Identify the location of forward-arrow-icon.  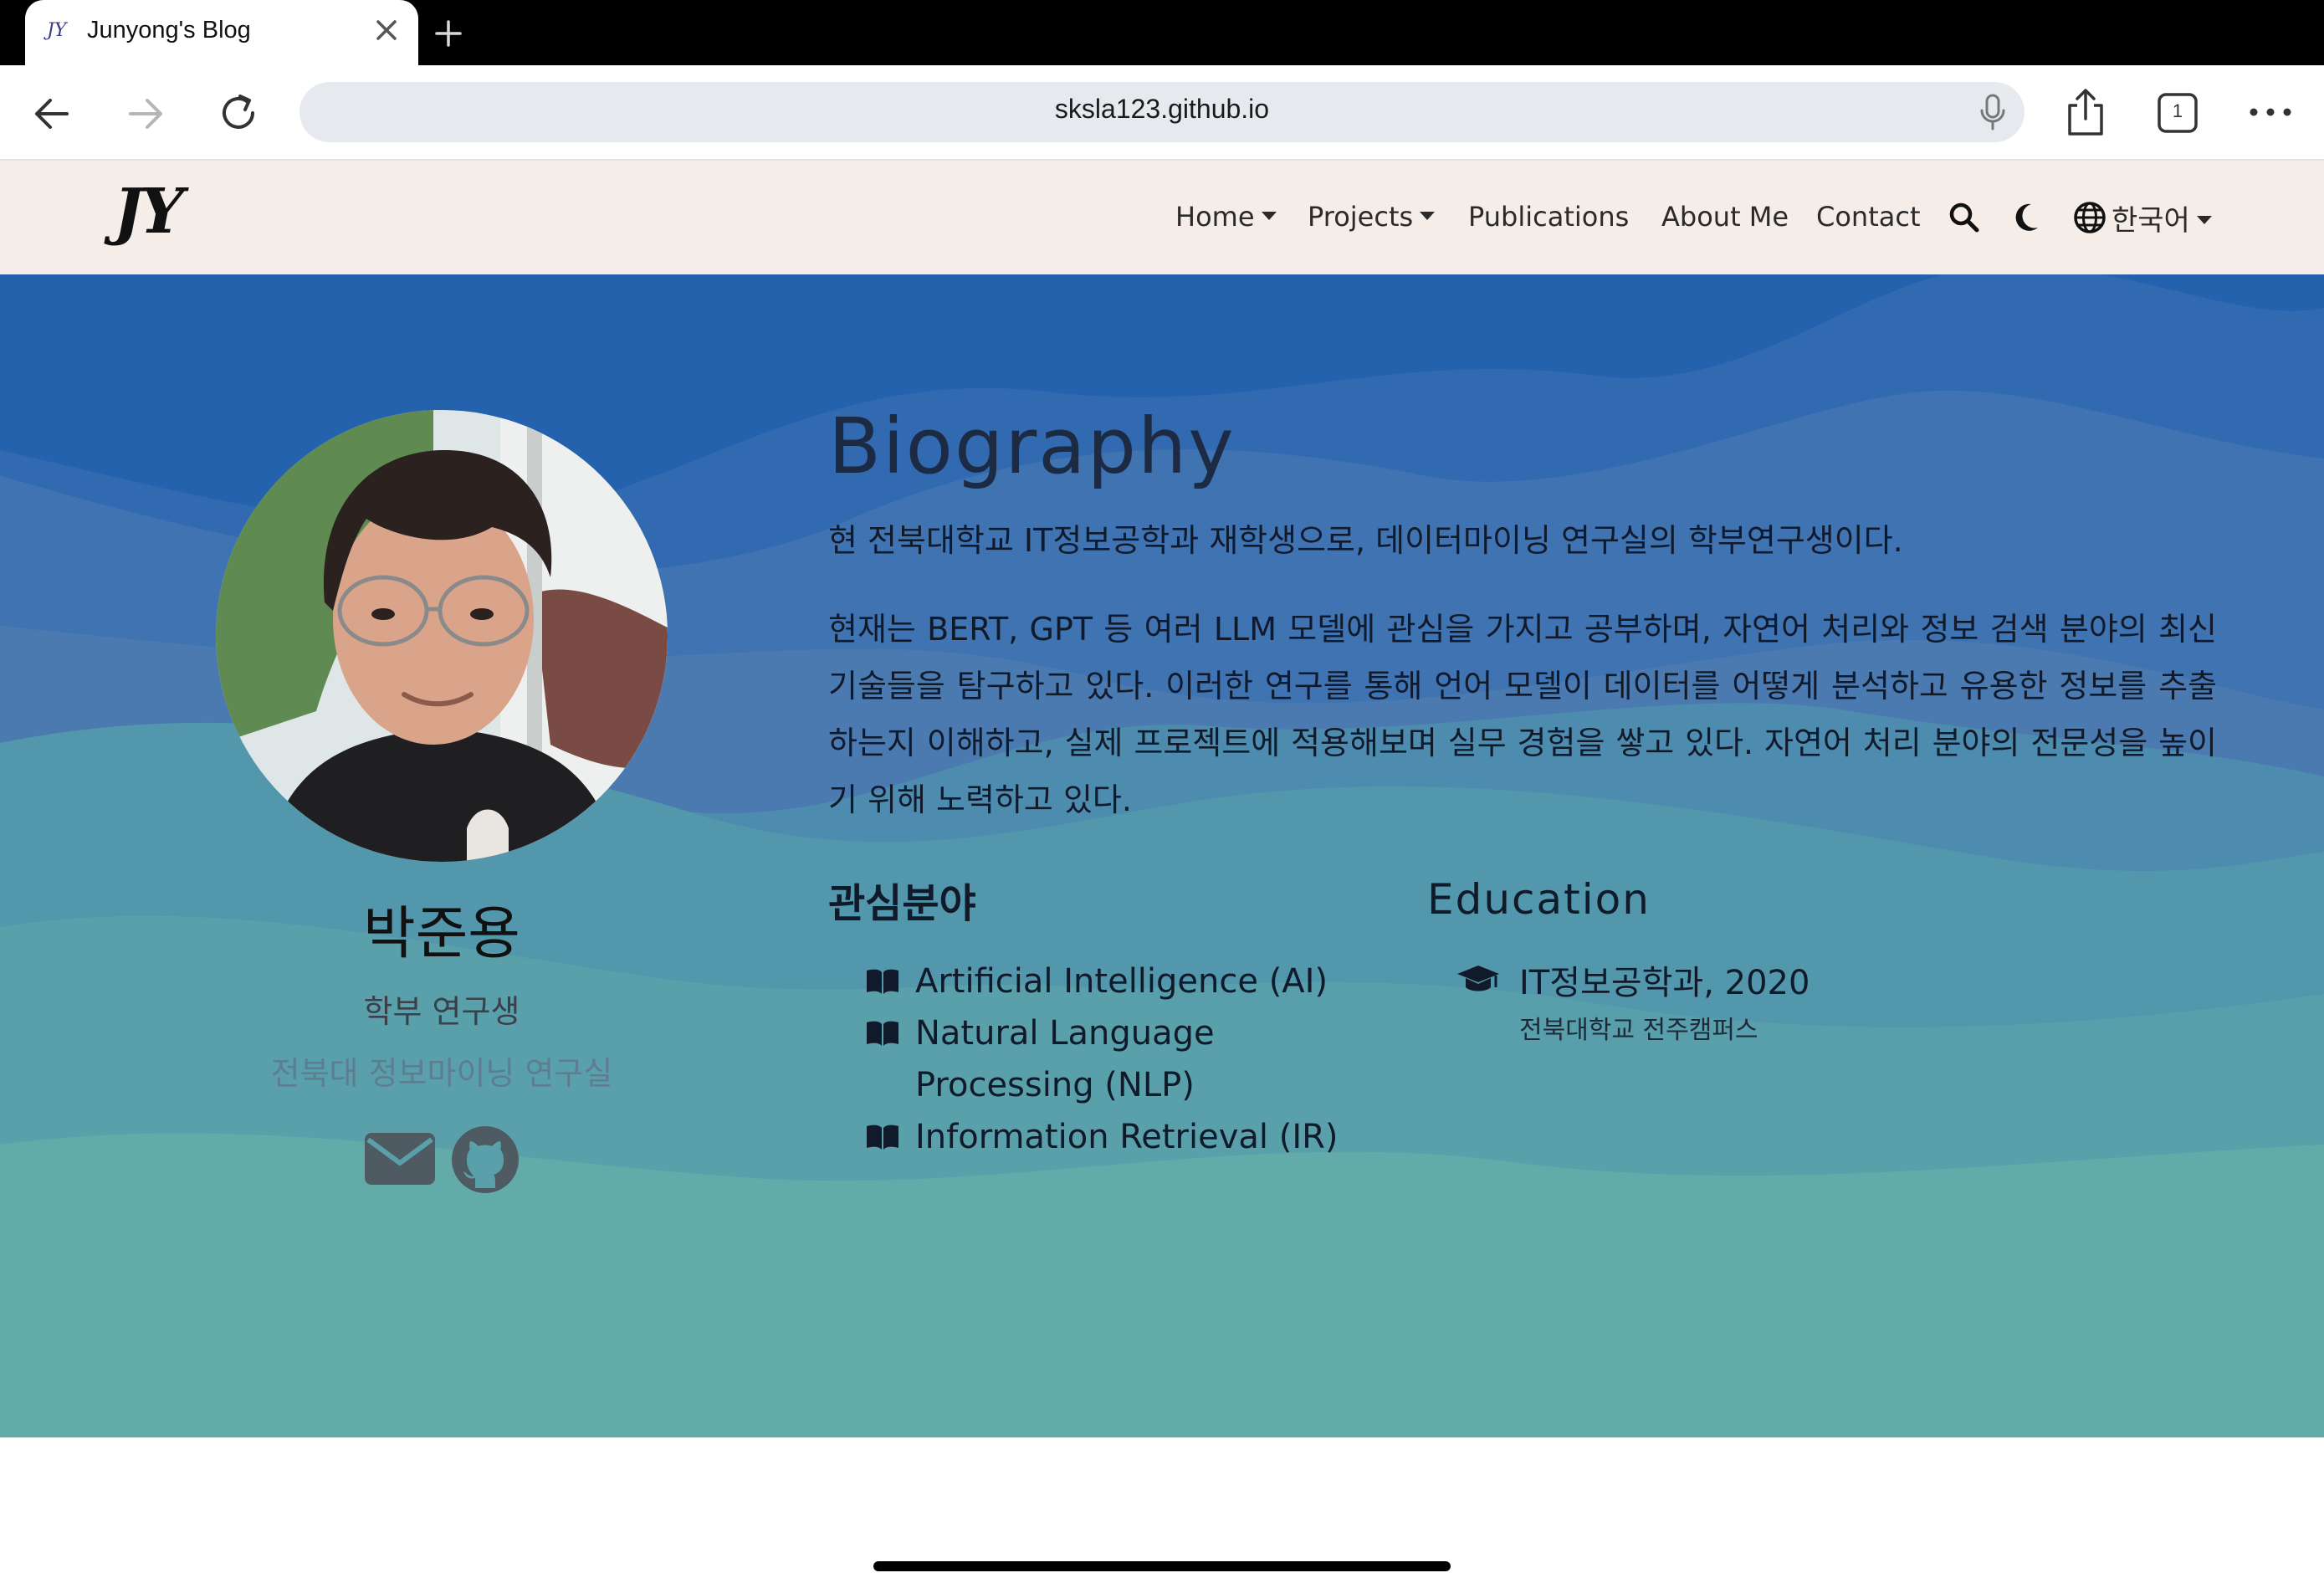
(145, 113).